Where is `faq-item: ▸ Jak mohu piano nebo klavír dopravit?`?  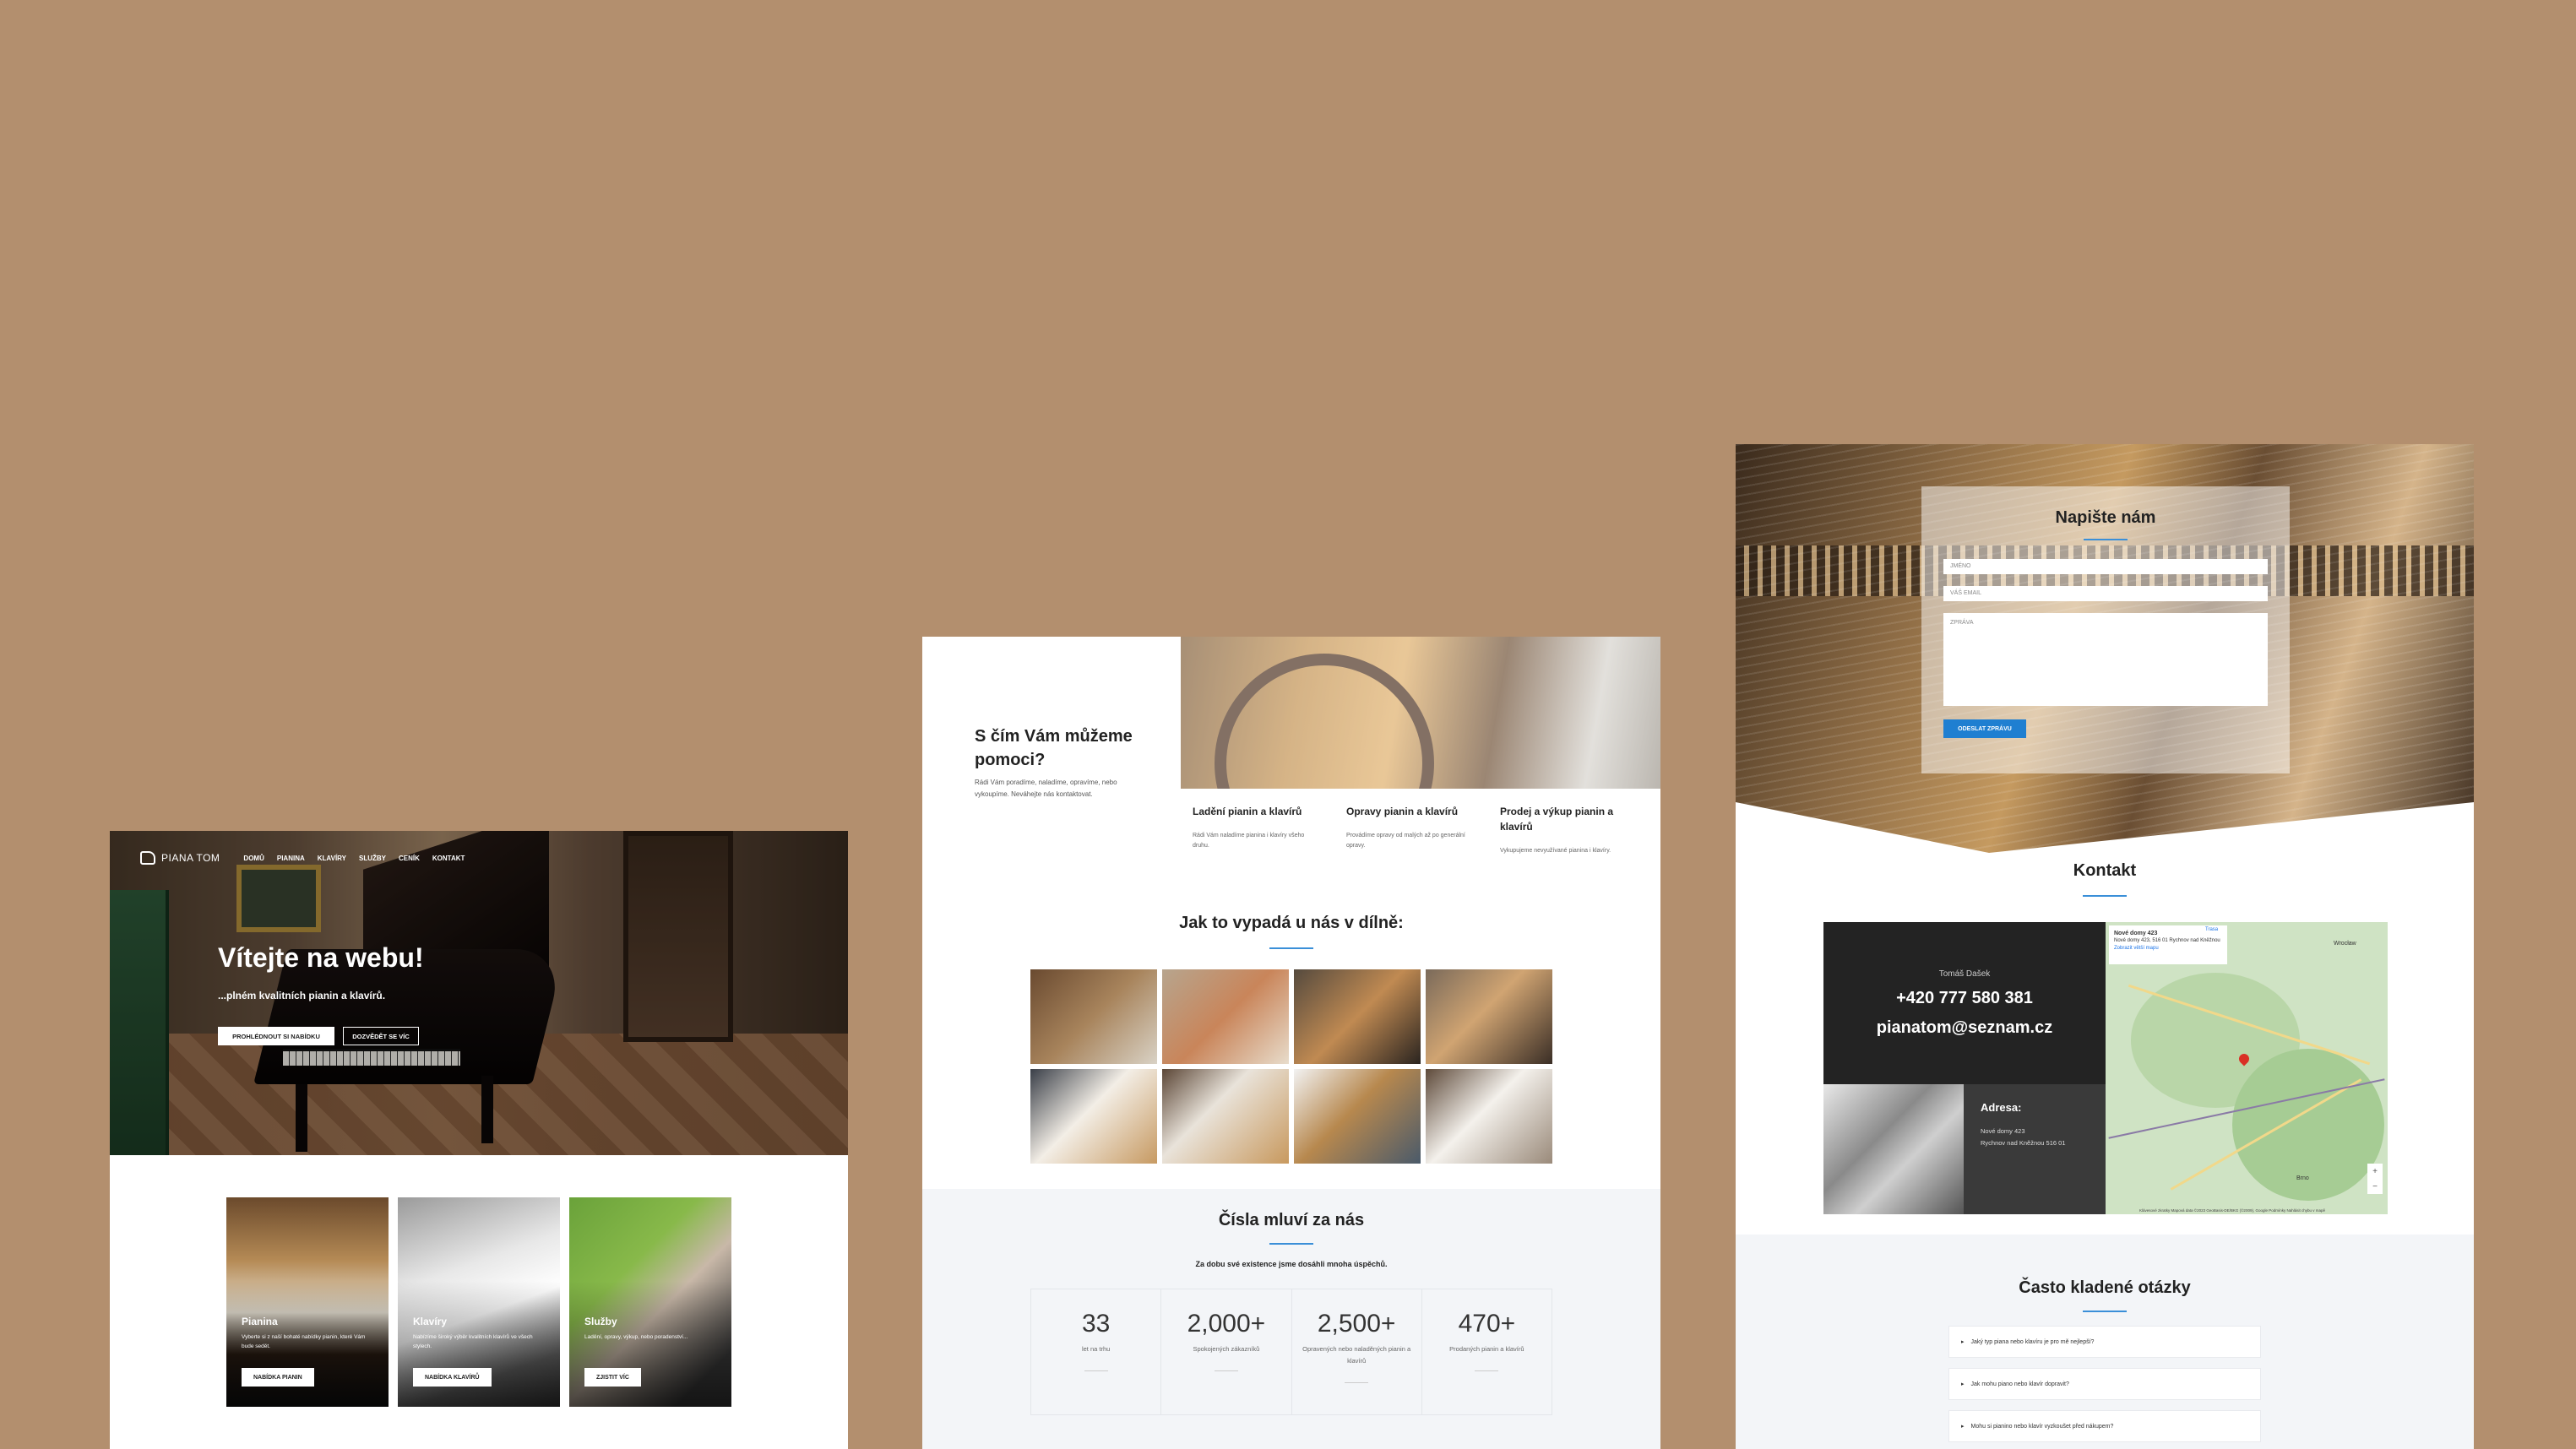
faq-item: ▸ Jak mohu piano nebo klavír dopravit? is located at coordinates (2104, 1384).